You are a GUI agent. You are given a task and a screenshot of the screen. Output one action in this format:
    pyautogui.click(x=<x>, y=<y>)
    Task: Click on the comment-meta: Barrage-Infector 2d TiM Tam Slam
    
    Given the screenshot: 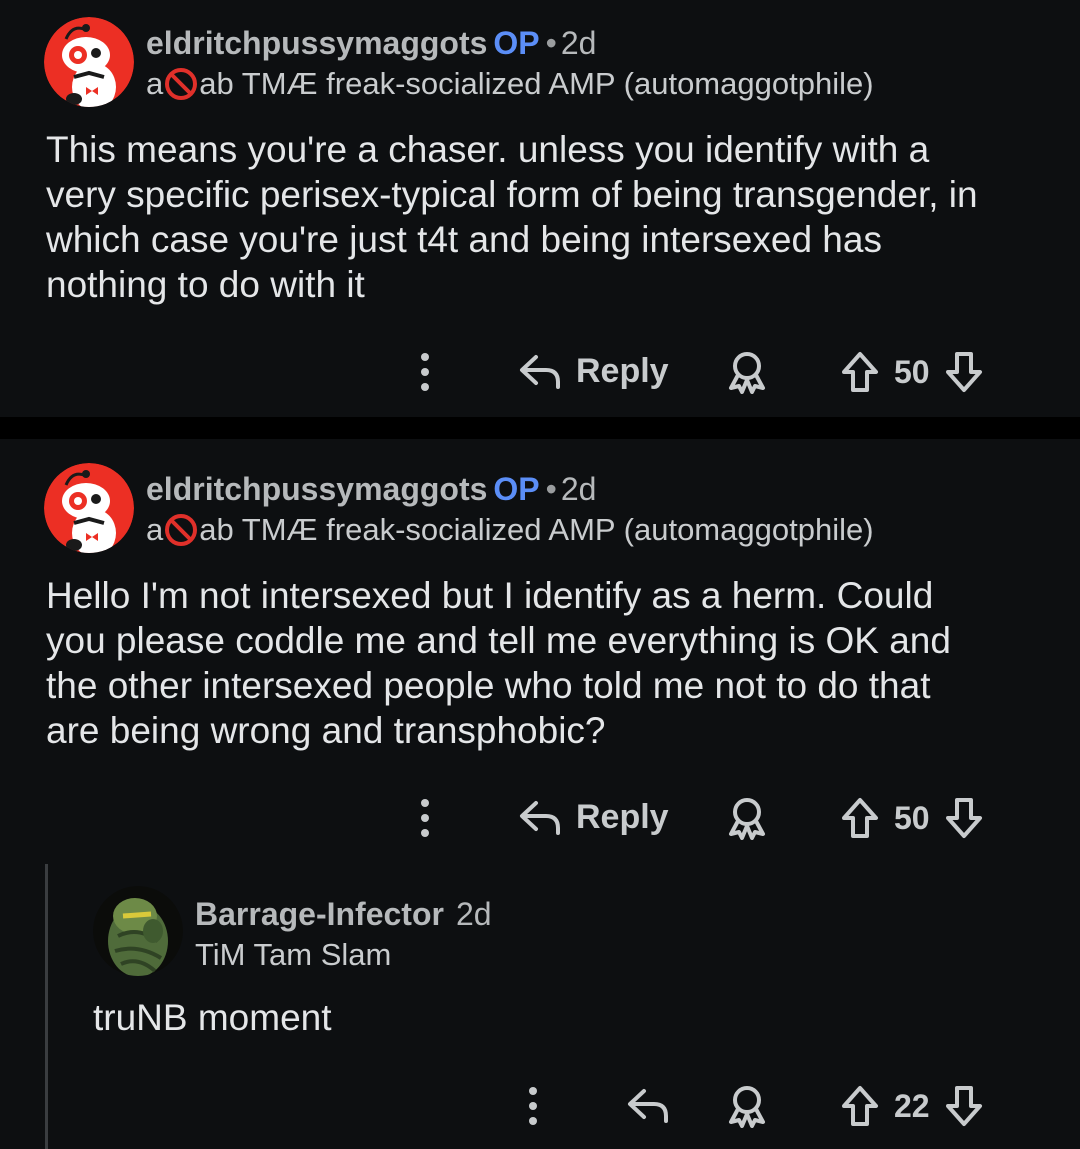 What is the action you would take?
    pyautogui.click(x=343, y=931)
    